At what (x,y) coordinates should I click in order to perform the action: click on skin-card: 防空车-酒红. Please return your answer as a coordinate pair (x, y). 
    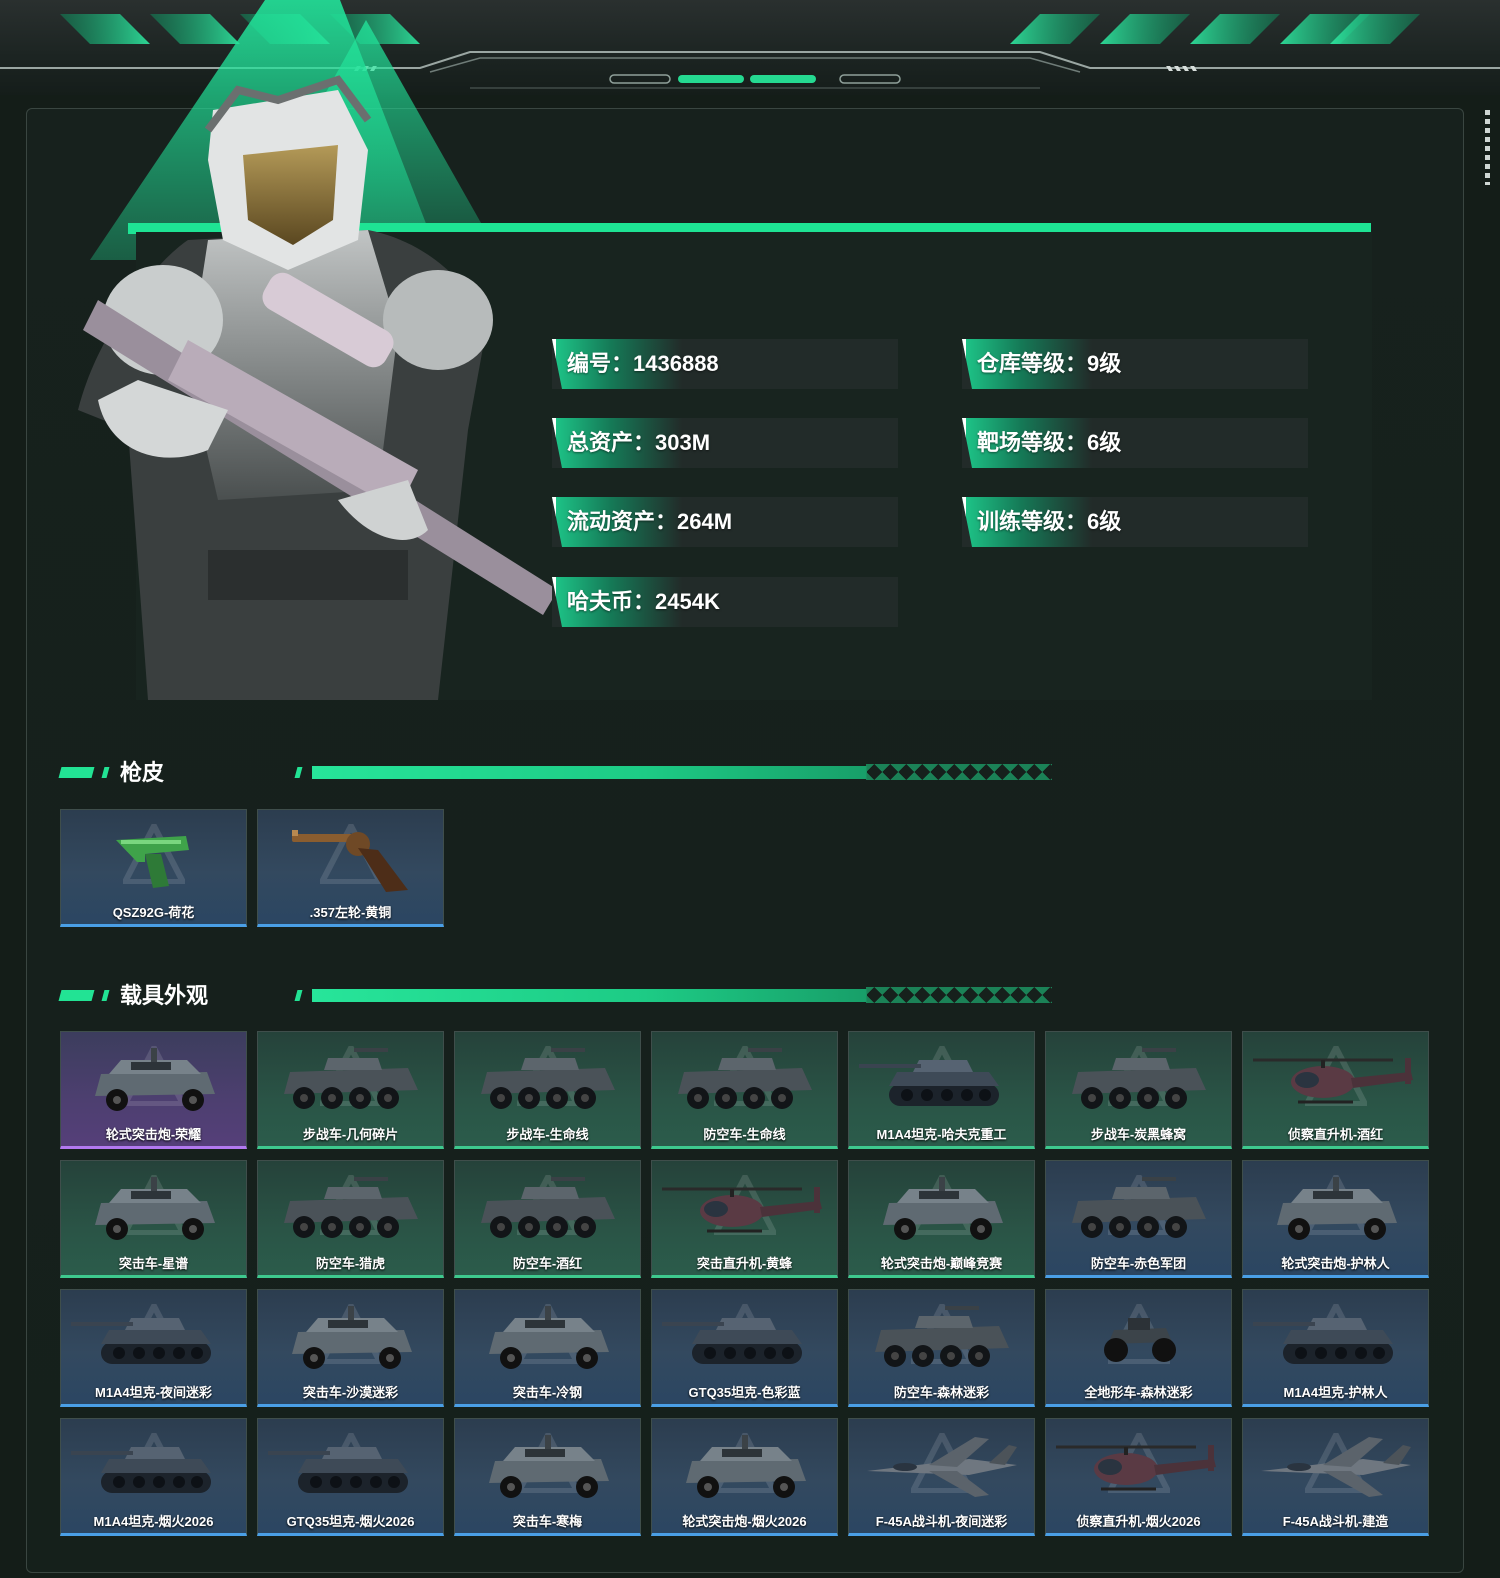
    Looking at the image, I should click on (547, 1219).